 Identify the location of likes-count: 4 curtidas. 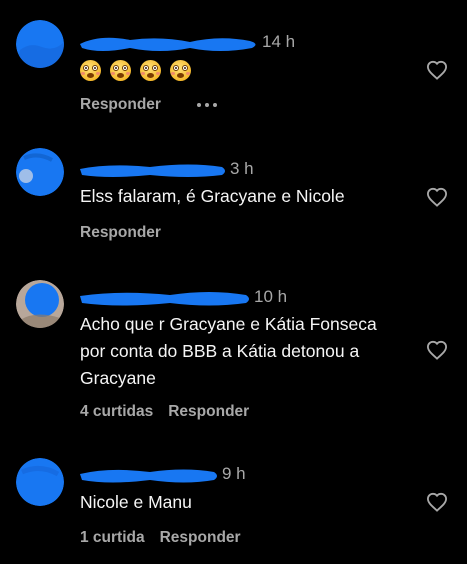
(116, 412).